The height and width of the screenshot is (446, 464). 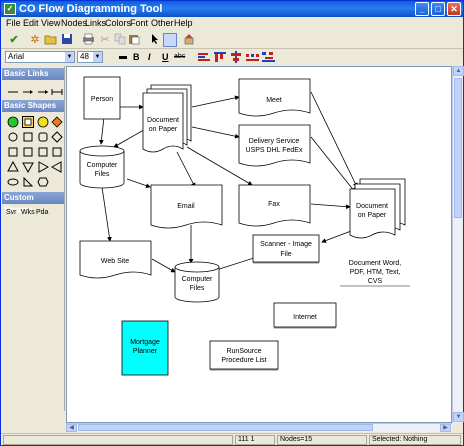 I want to click on select-box-icon, so click(x=170, y=40).